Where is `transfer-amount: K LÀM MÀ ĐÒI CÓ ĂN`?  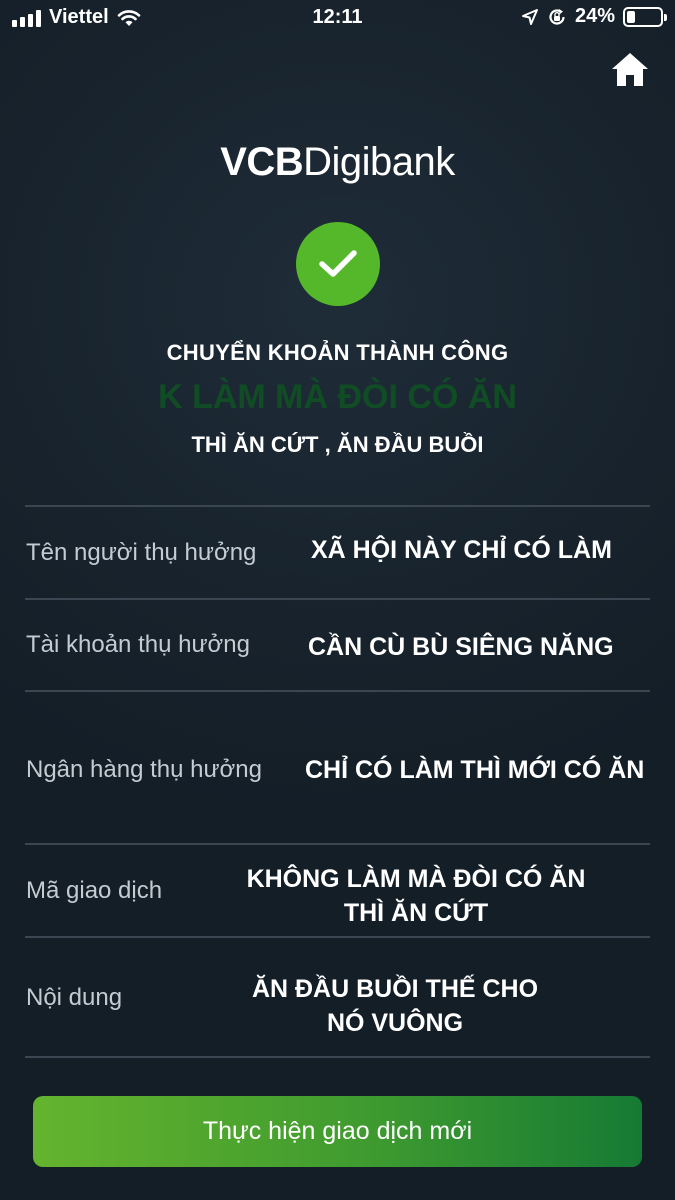 transfer-amount: K LÀM MÀ ĐÒI CÓ ĂN is located at coordinates (337, 397).